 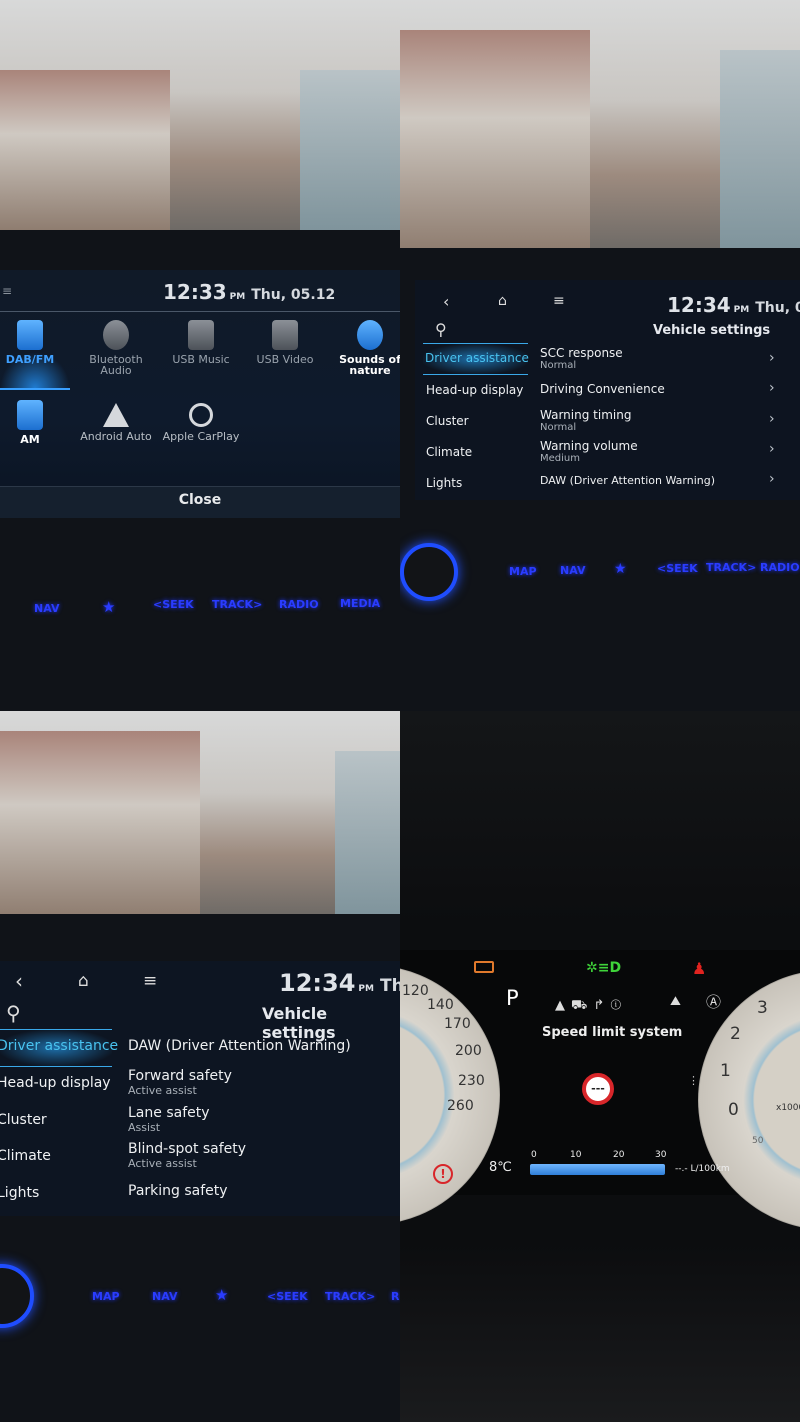 What do you see at coordinates (285, 335) in the screenshot?
I see `usb-video-icon` at bounding box center [285, 335].